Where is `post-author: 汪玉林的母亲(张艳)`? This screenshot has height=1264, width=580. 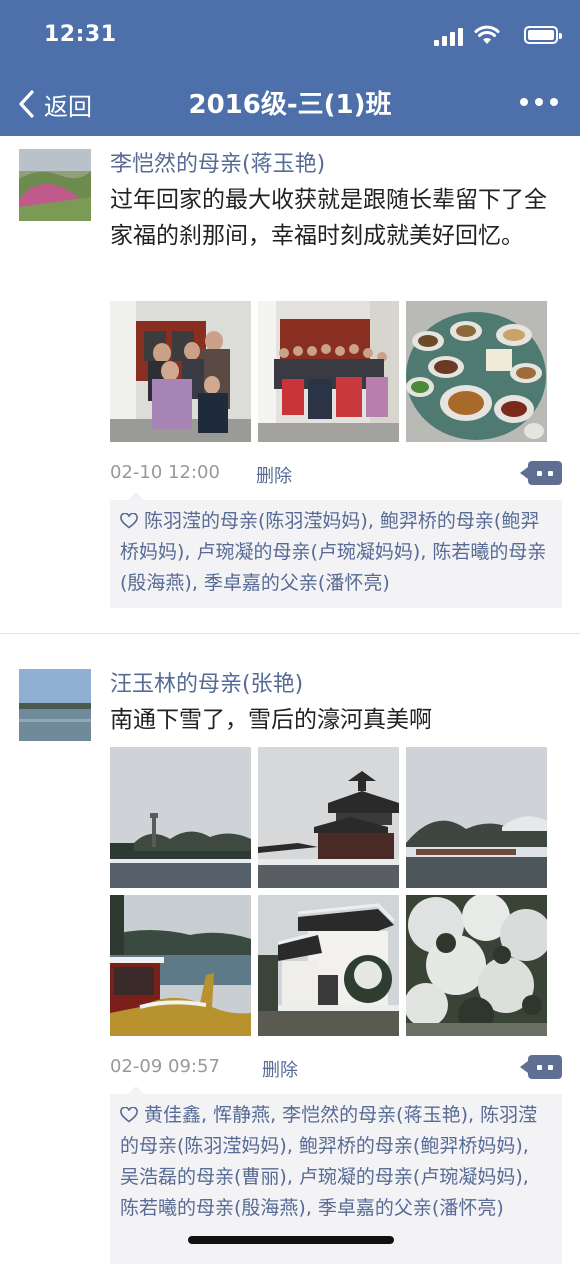 post-author: 汪玉林的母亲(张艳) is located at coordinates (206, 682).